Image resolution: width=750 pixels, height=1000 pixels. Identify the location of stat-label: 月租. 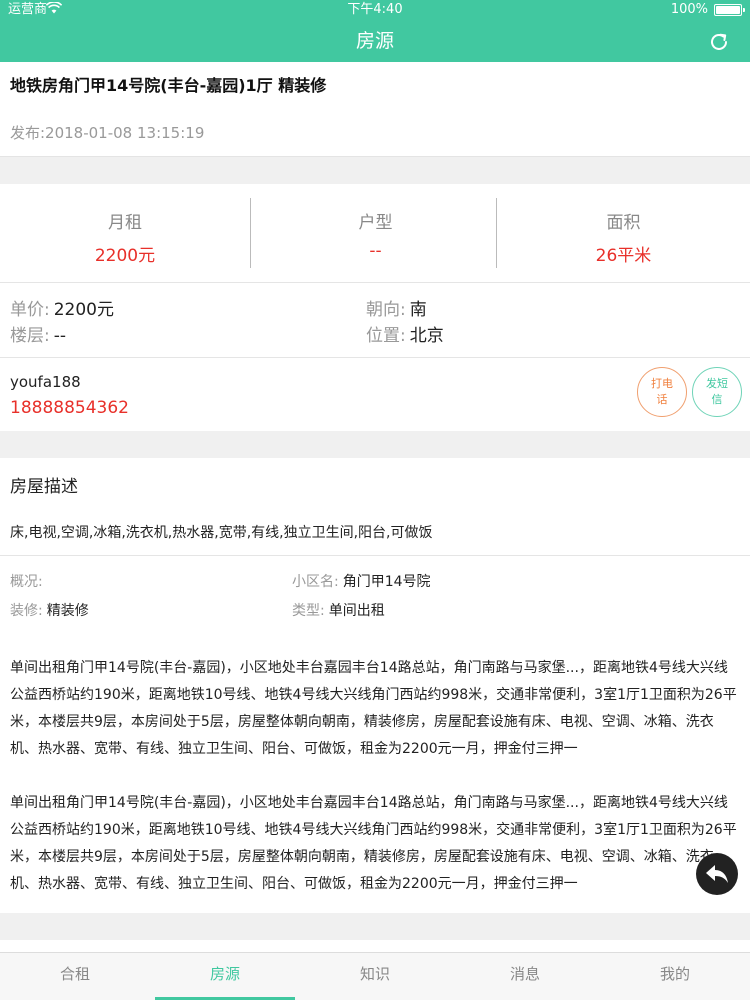
(125, 223).